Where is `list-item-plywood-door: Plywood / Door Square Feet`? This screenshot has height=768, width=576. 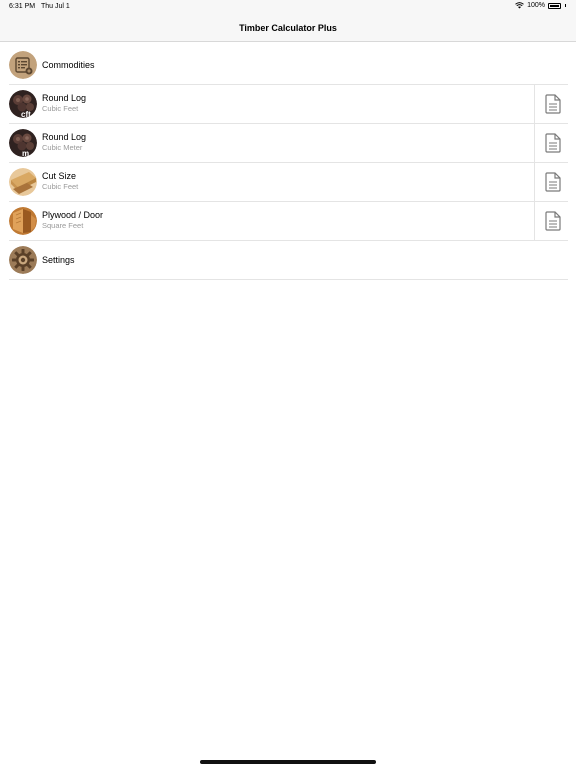
list-item-plywood-door: Plywood / Door Square Feet is located at coordinates (288, 221).